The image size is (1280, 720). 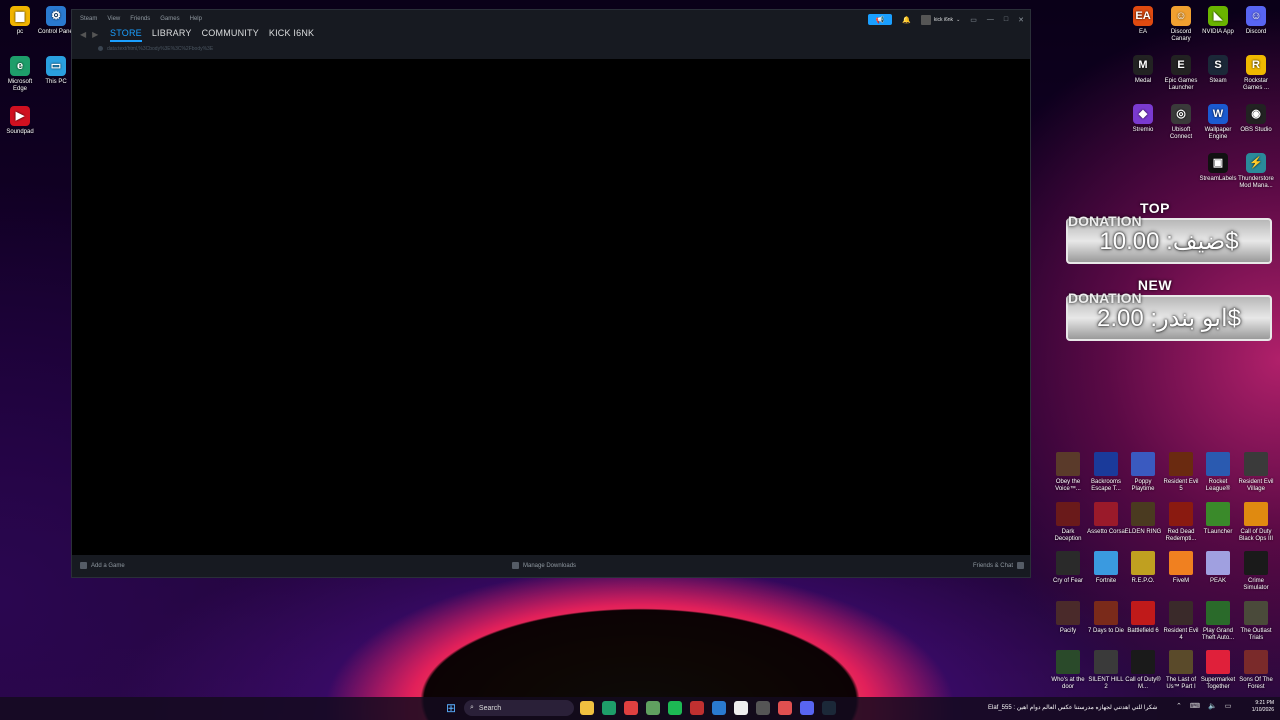 What do you see at coordinates (1228, 706) in the screenshot?
I see `battery-icon: ▭` at bounding box center [1228, 706].